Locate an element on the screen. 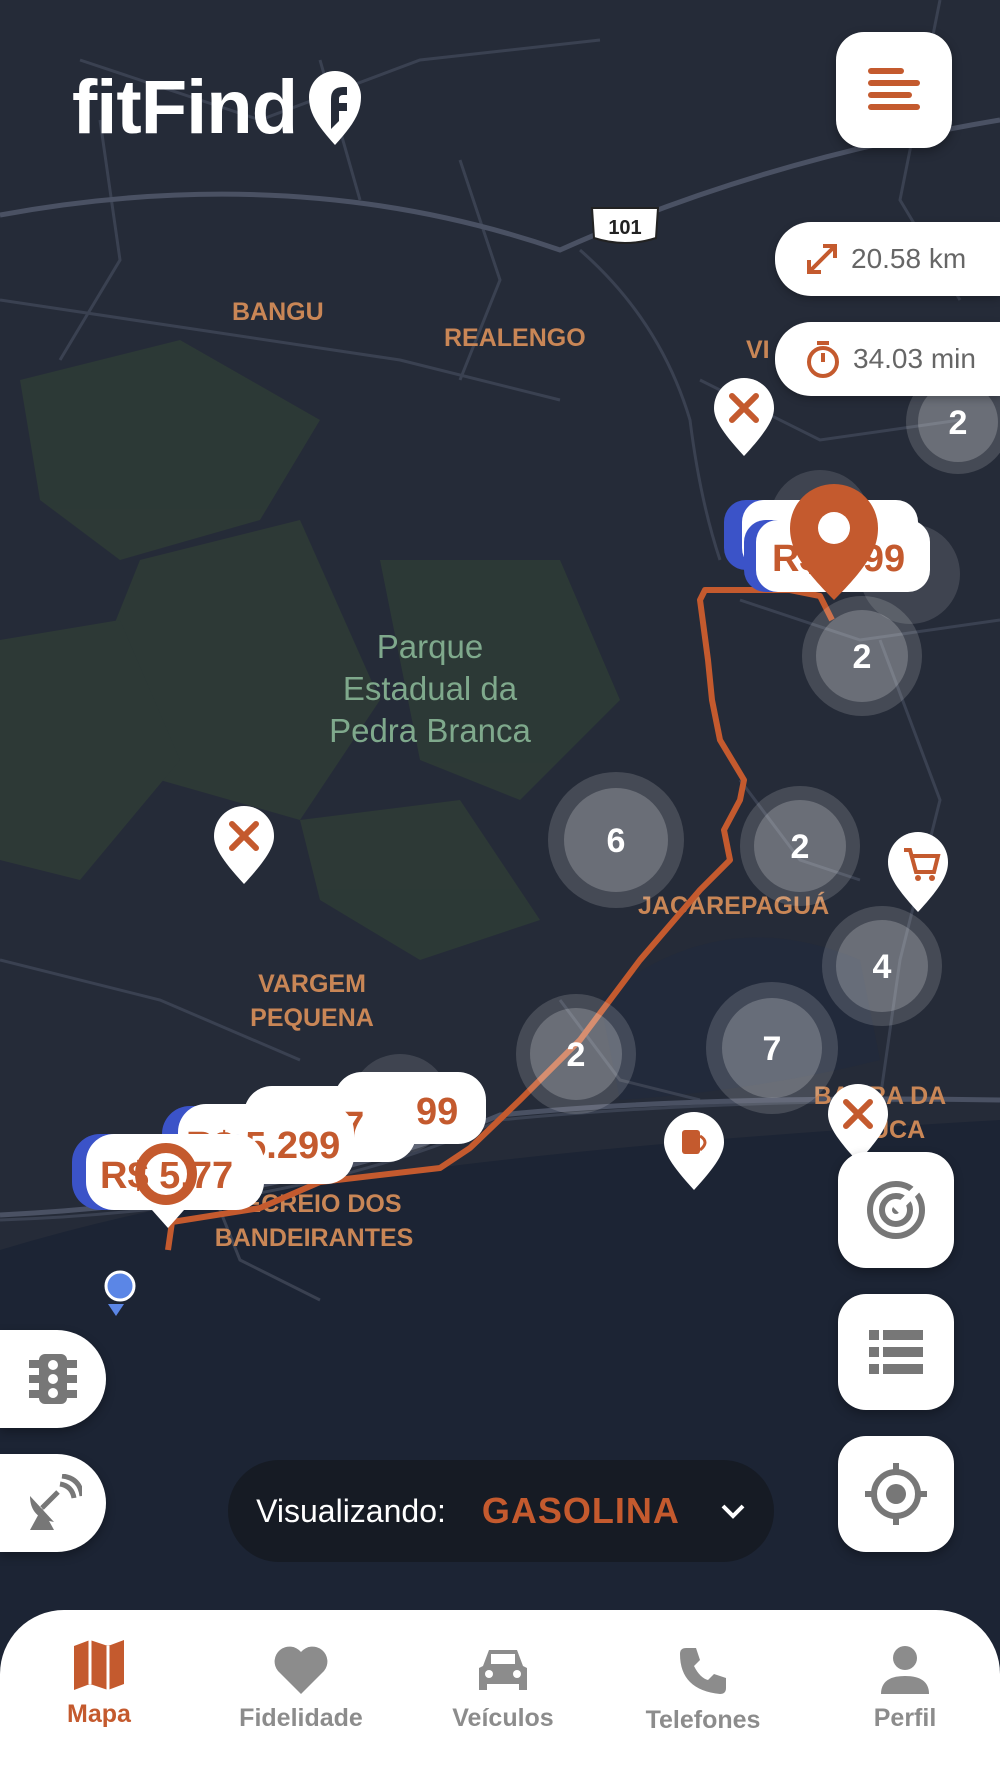  nav-item-label: Perfil is located at coordinates (905, 1718).